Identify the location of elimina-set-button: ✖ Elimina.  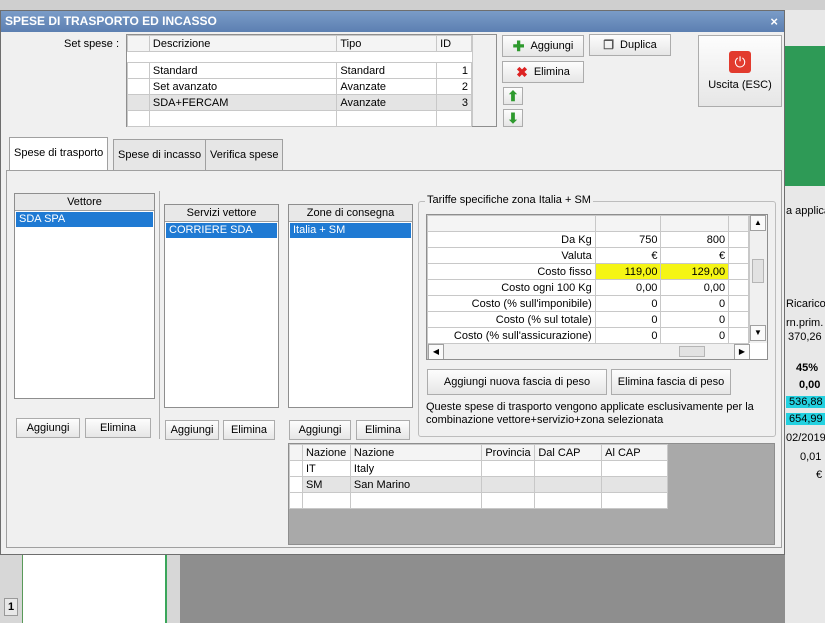
(543, 72).